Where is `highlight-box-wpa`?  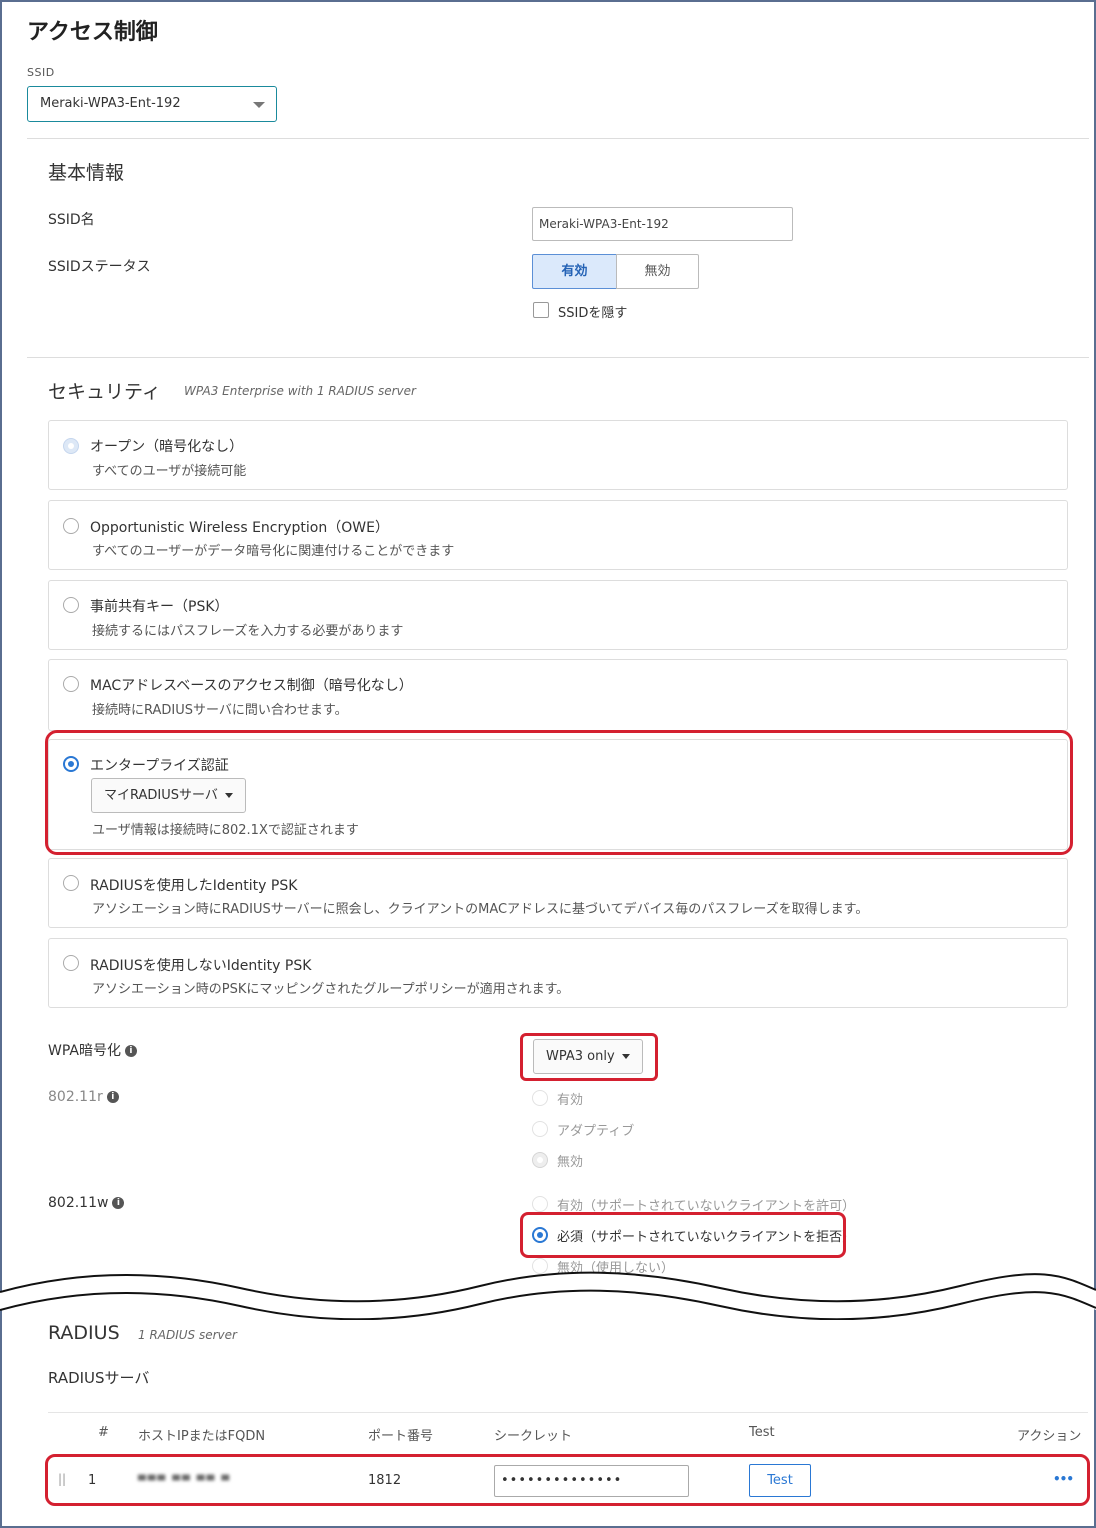 highlight-box-wpa is located at coordinates (589, 1057).